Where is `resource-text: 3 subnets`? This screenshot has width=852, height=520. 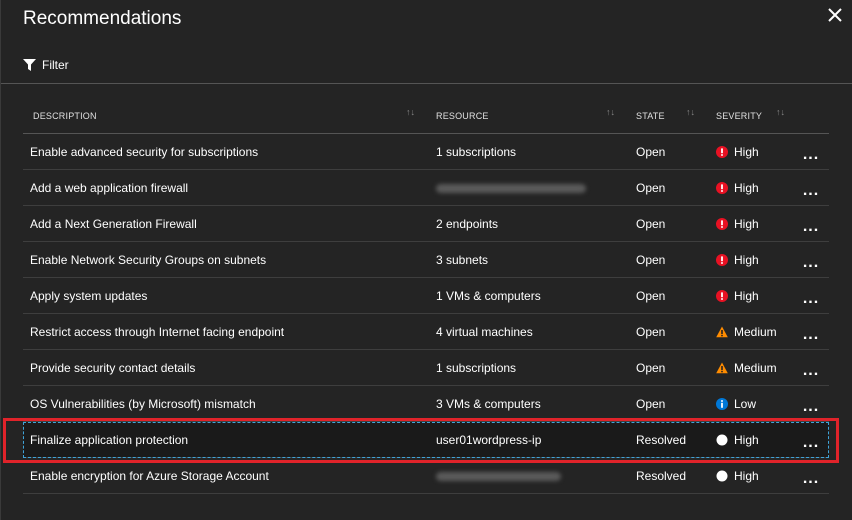
resource-text: 3 subnets is located at coordinates (462, 260).